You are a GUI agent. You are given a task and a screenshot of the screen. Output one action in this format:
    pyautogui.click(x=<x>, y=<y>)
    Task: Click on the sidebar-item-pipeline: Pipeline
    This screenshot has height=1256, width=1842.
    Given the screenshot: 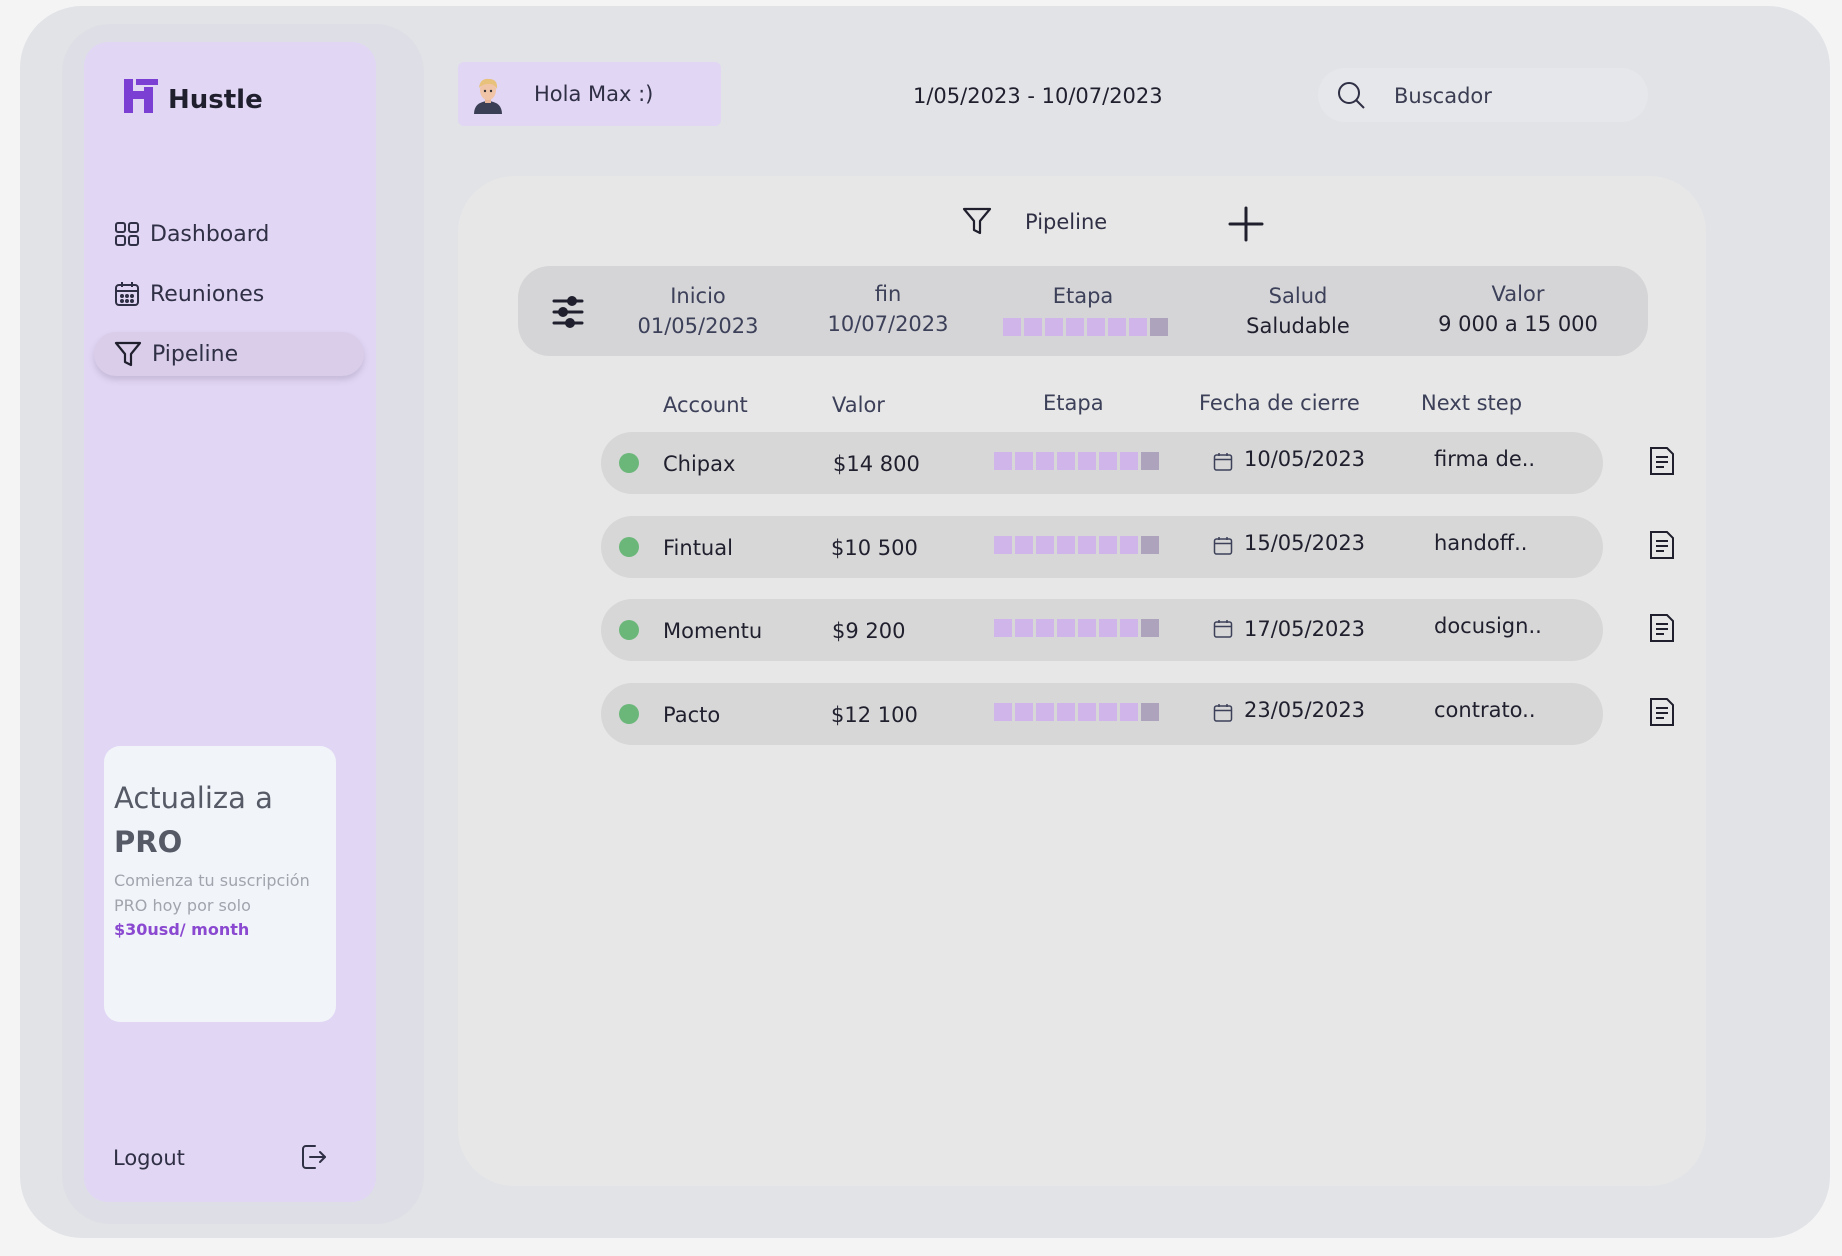 What is the action you would take?
    pyautogui.click(x=229, y=354)
    